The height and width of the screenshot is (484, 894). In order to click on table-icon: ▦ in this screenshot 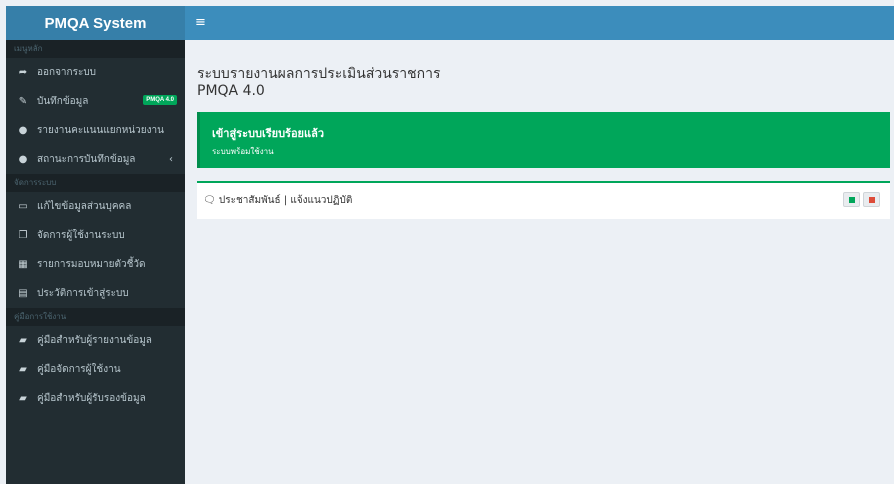, I will do `click(23, 264)`.